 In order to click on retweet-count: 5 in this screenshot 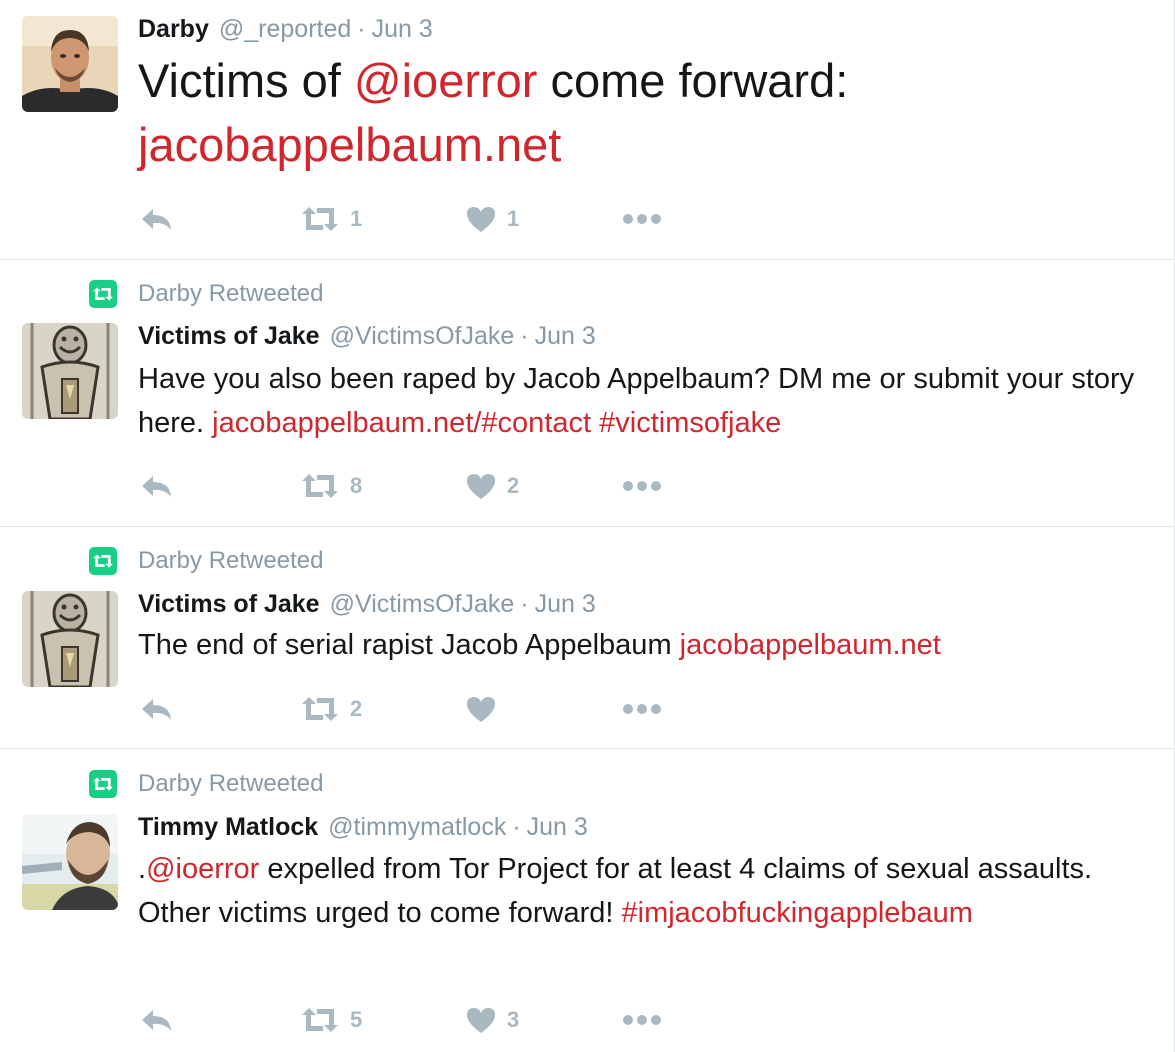, I will do `click(356, 1019)`.